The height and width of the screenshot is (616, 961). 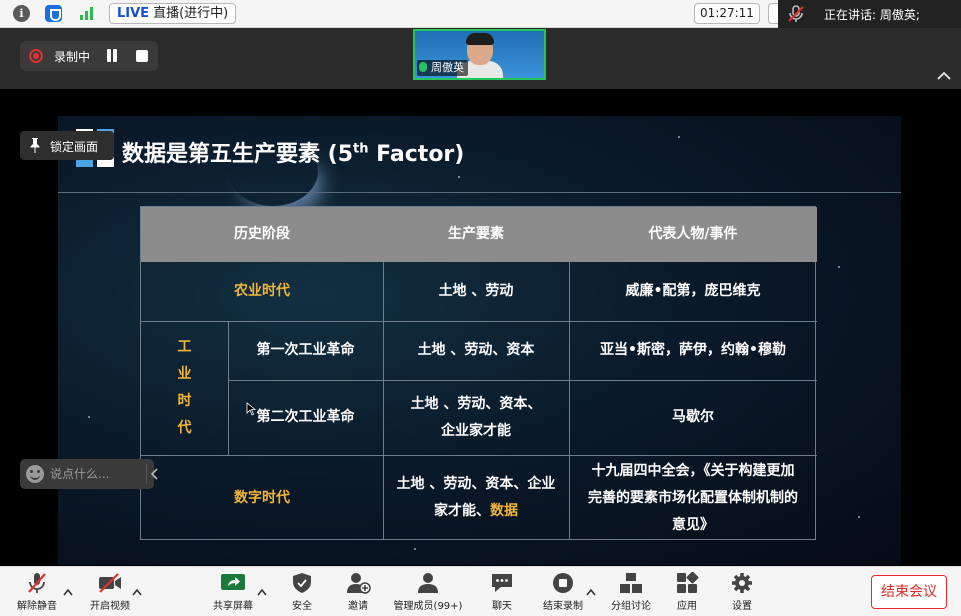 I want to click on video-person-hair, so click(x=480, y=39).